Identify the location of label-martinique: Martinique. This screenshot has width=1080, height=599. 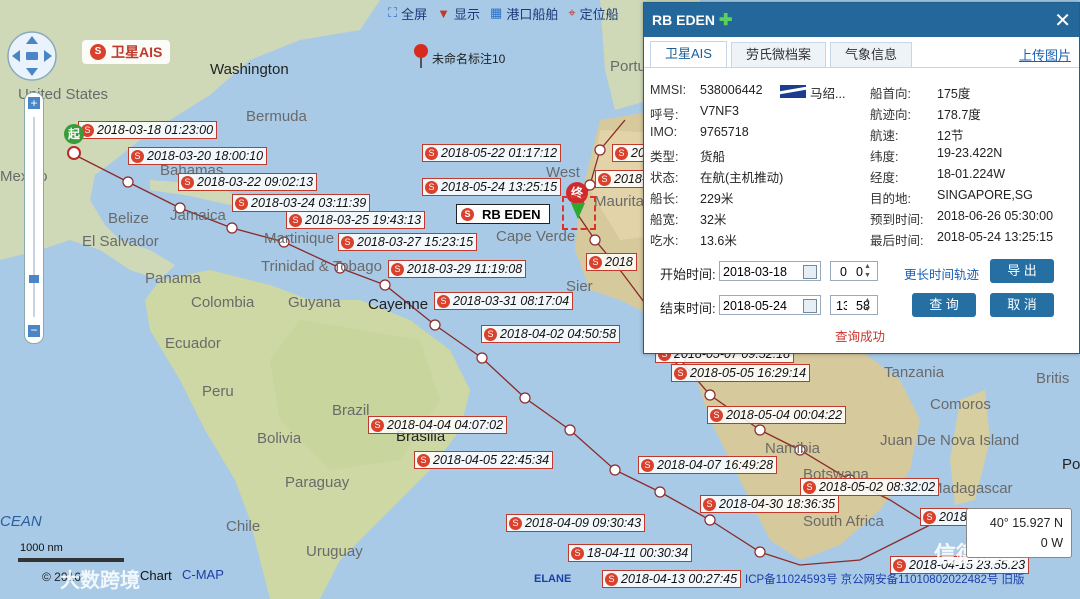
(299, 238).